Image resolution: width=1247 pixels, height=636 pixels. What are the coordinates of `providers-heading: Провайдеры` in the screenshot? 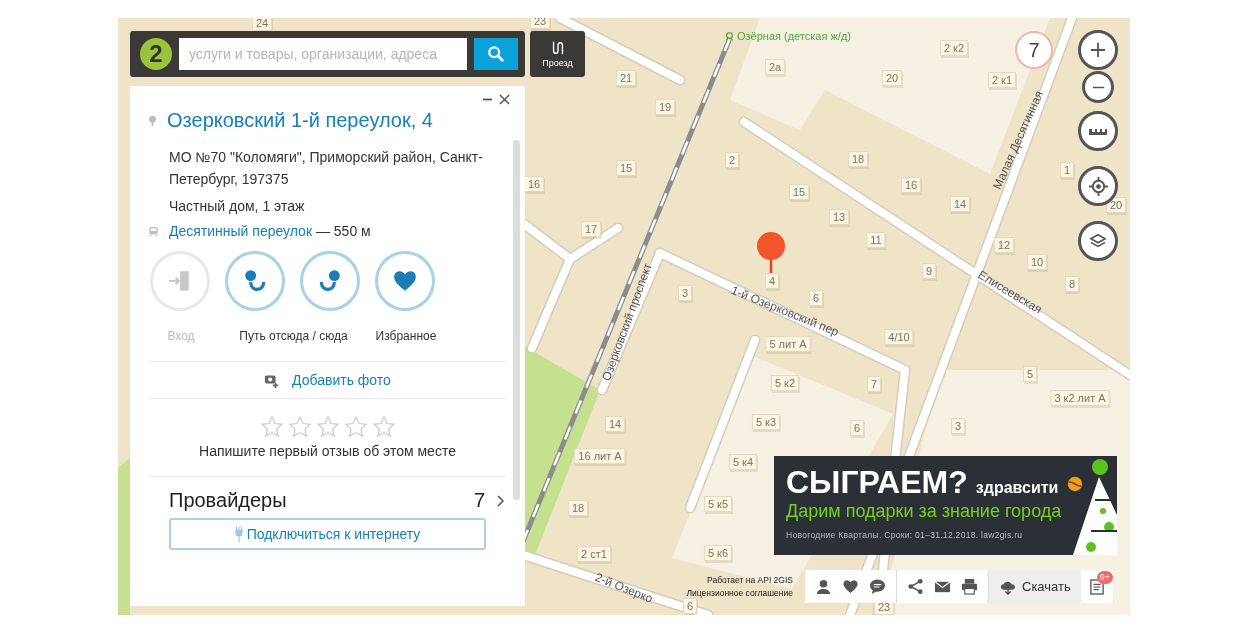 It's located at (228, 500).